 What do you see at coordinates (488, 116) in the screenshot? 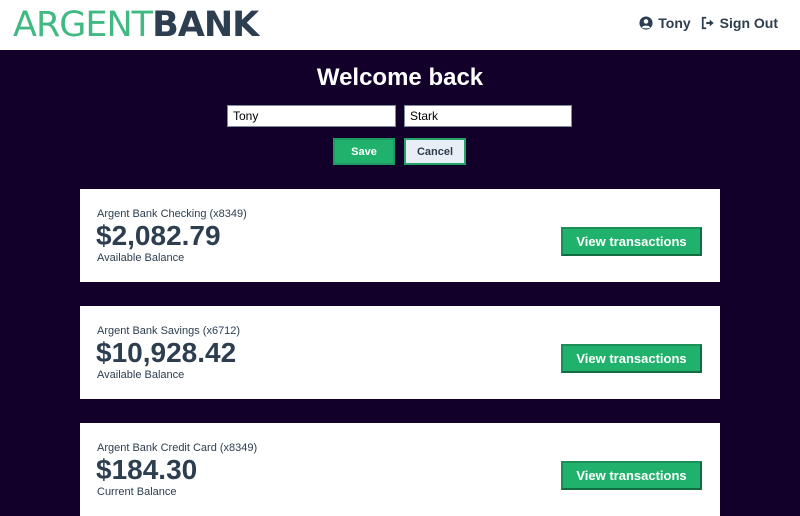
I see `last-name-input` at bounding box center [488, 116].